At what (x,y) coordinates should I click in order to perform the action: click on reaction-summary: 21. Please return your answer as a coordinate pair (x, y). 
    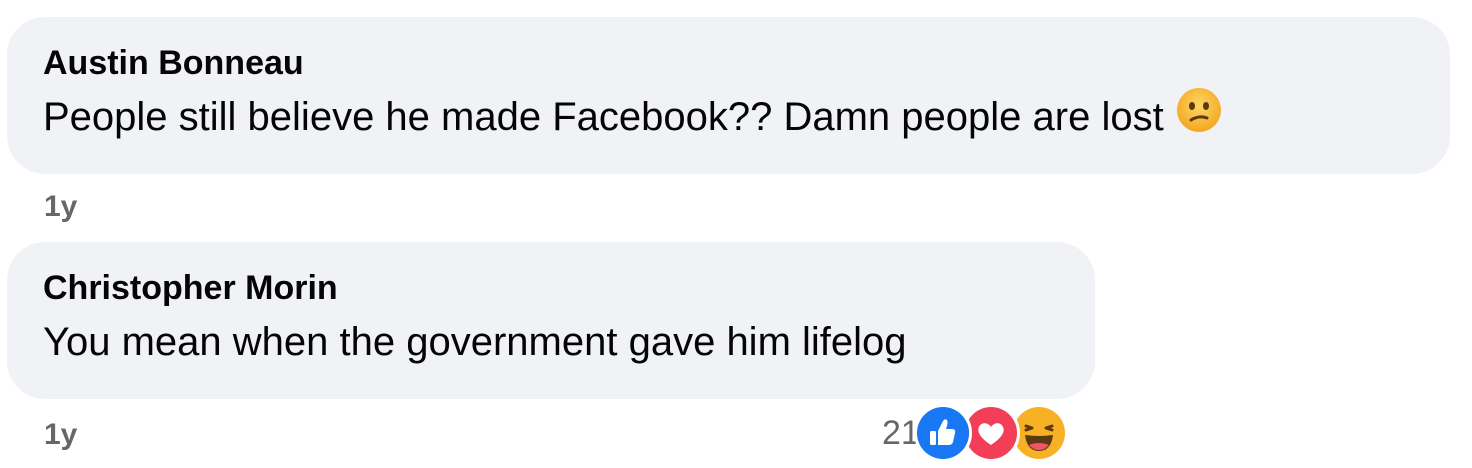
    Looking at the image, I should click on (975, 433).